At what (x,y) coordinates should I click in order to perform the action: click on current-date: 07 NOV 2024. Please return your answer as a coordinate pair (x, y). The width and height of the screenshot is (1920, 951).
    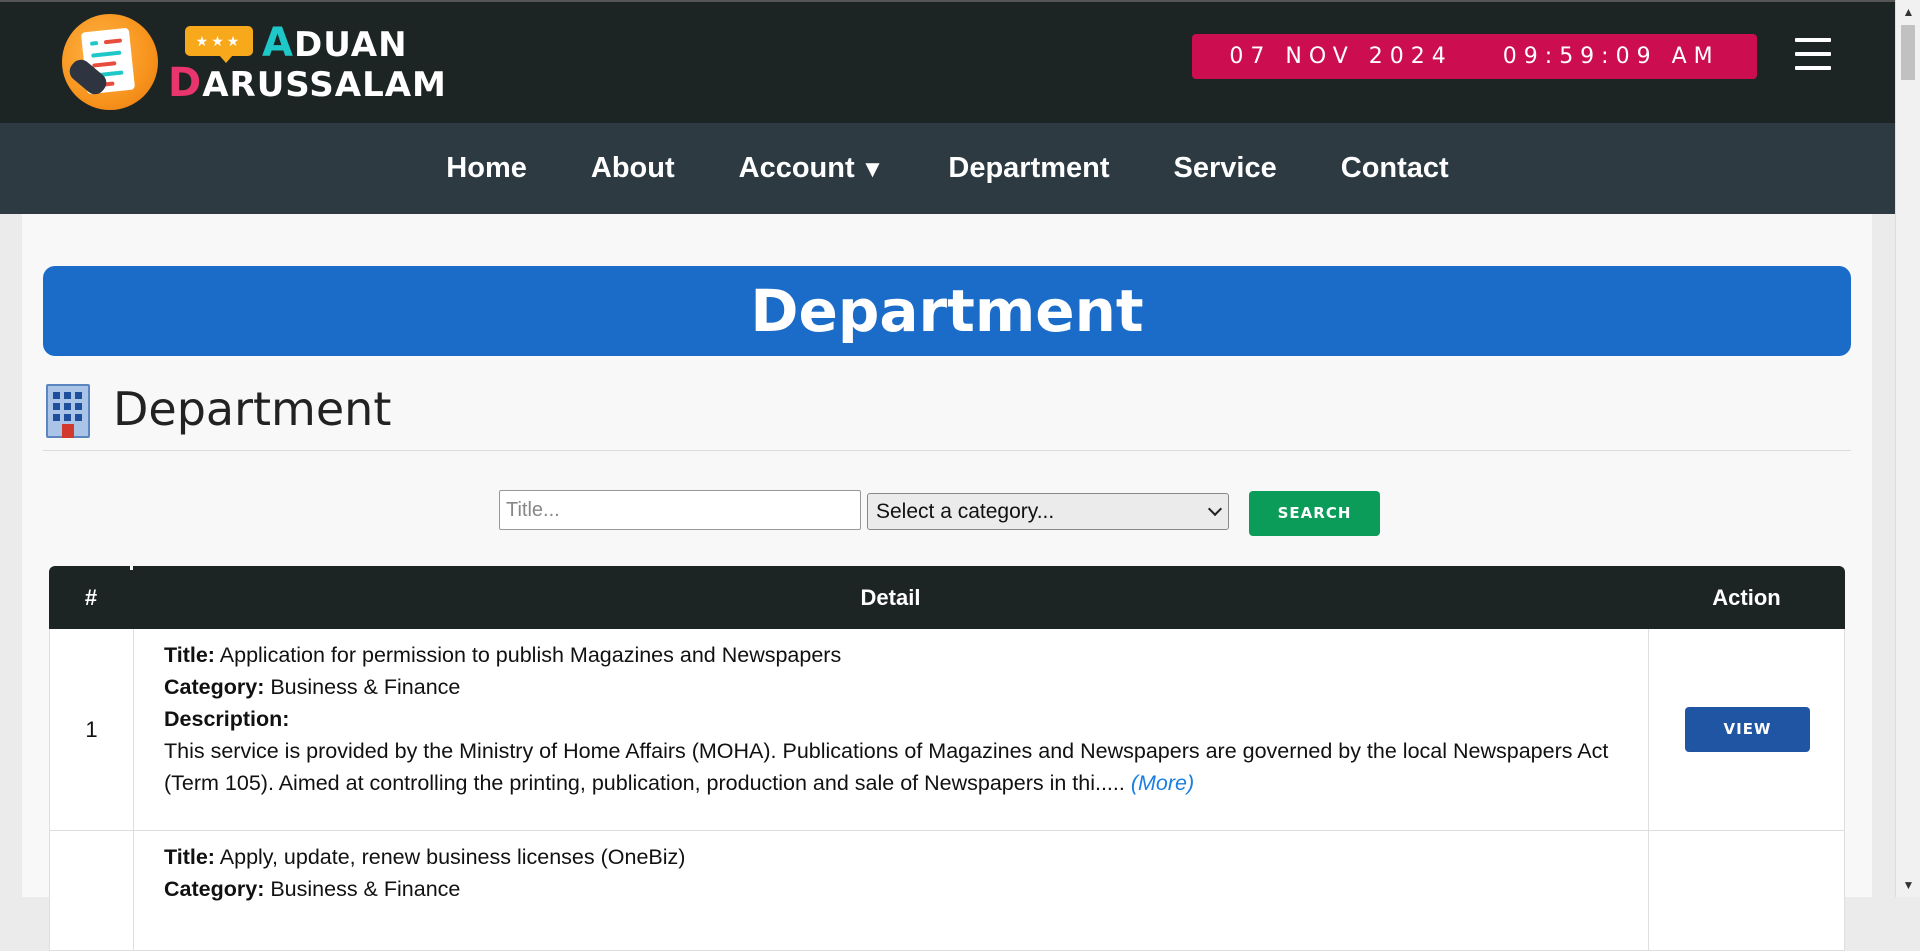
    Looking at the image, I should click on (1341, 56).